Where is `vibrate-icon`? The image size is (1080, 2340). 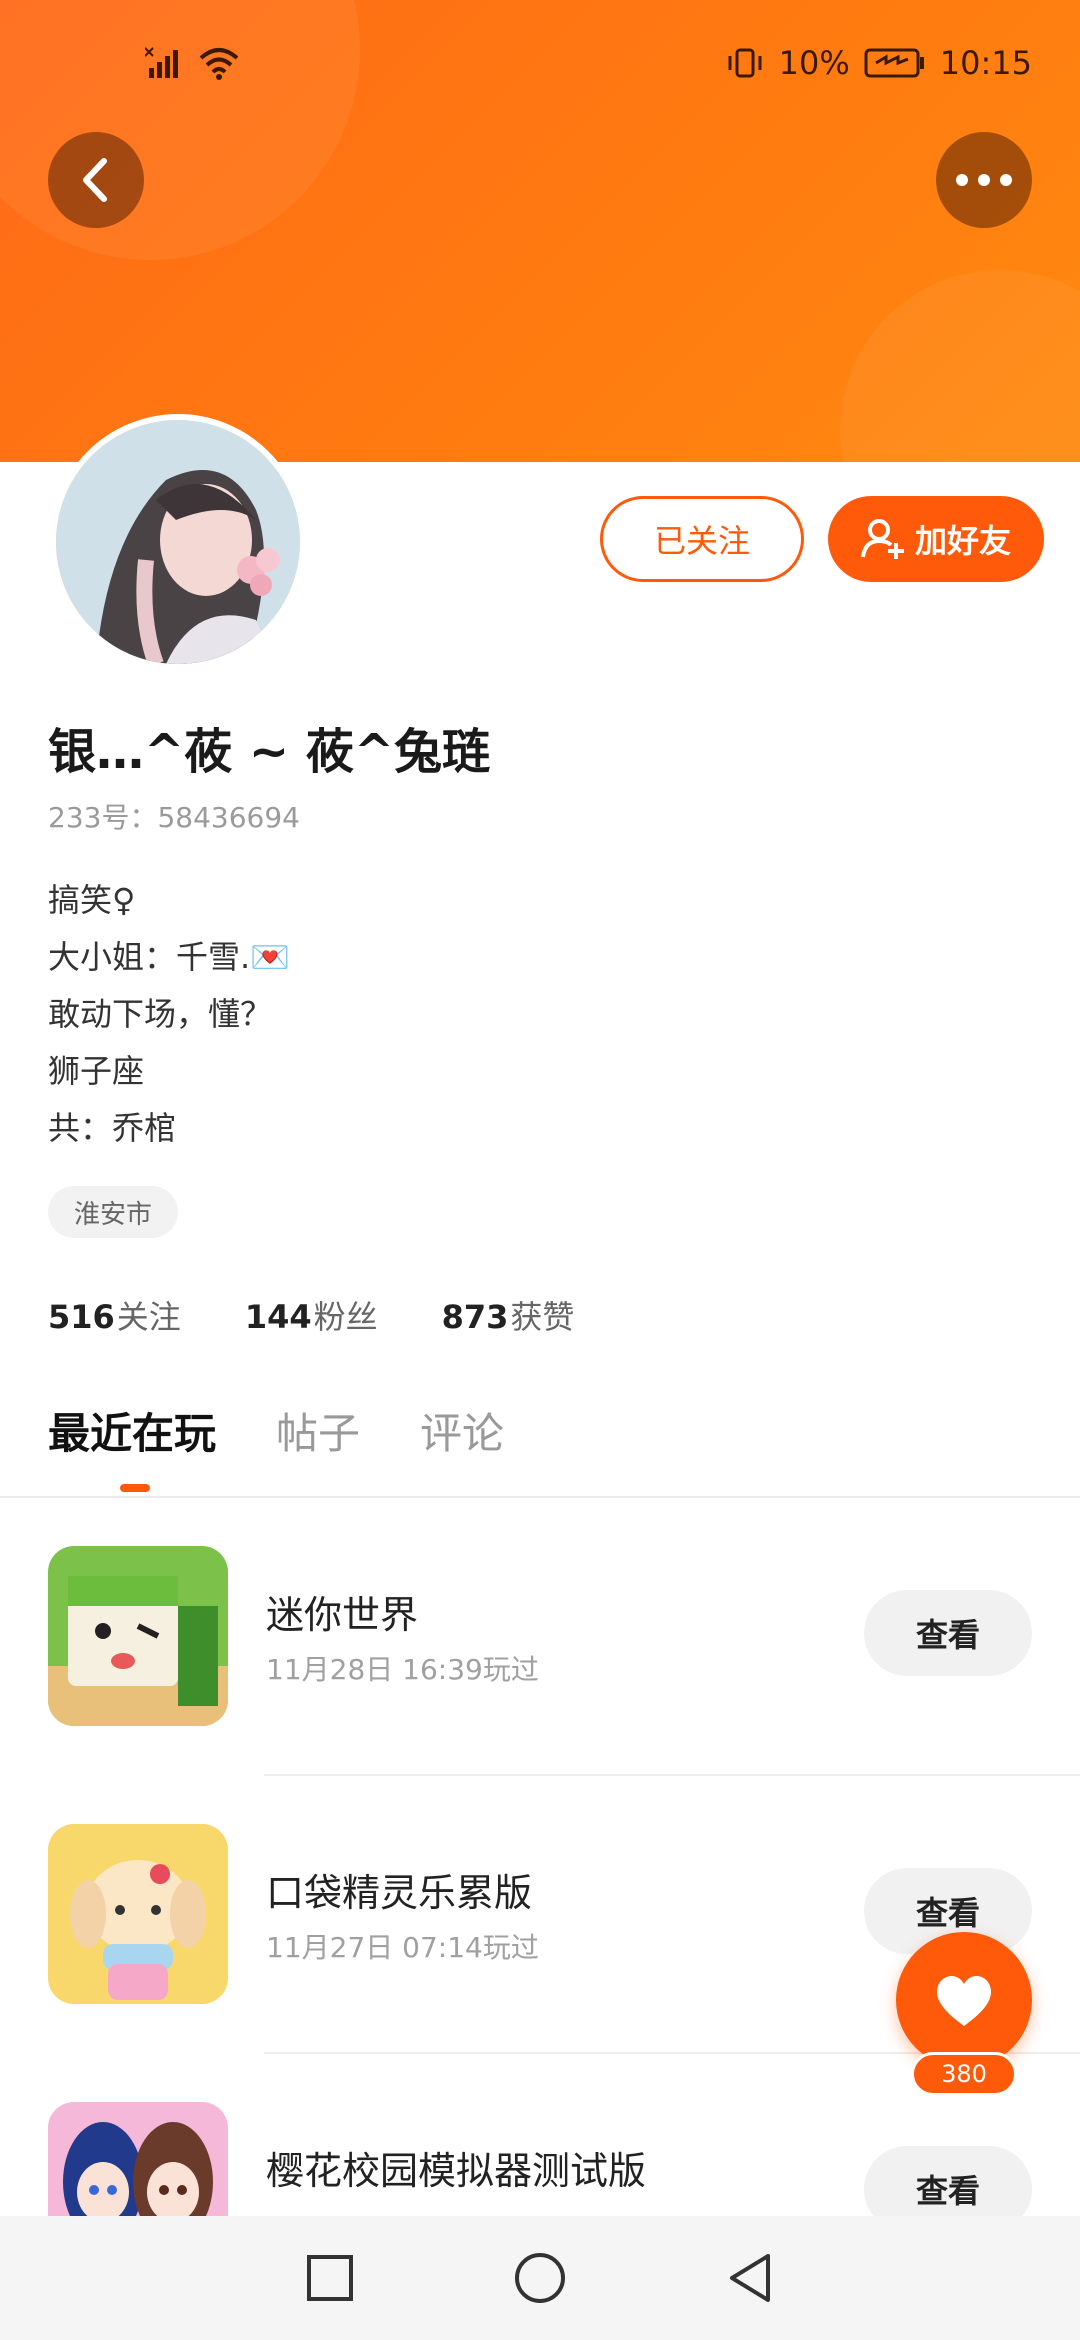 vibrate-icon is located at coordinates (745, 63).